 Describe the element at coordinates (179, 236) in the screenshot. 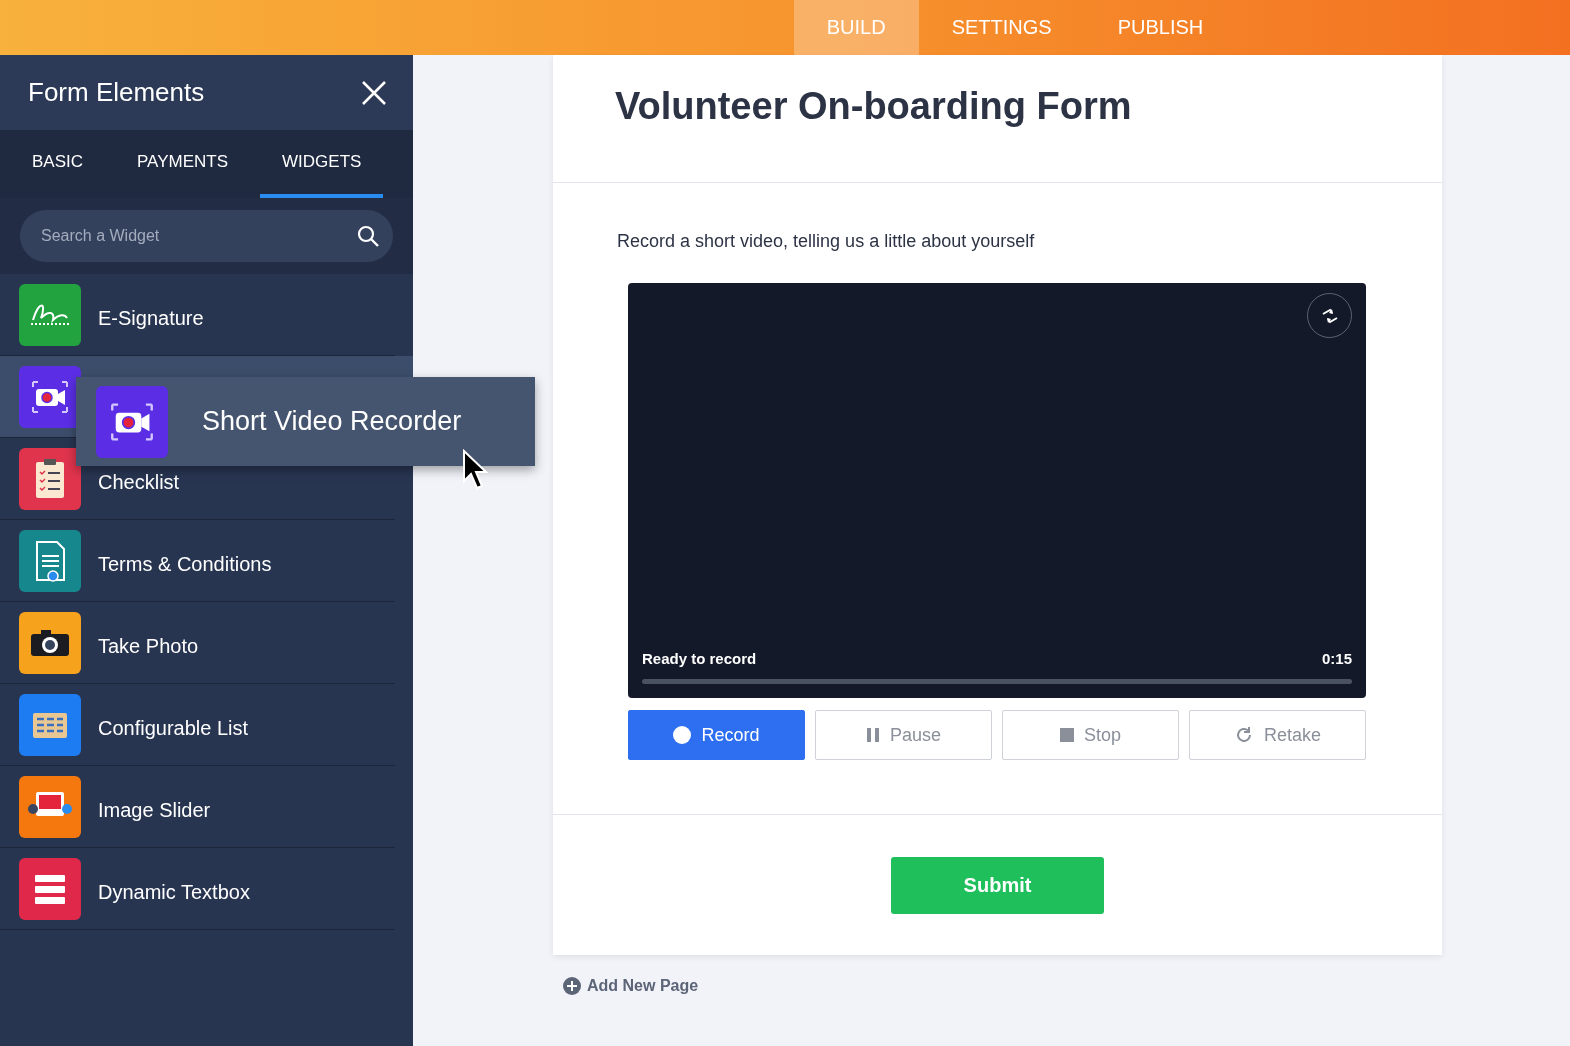

I see `search-input: Search a Widget` at that location.